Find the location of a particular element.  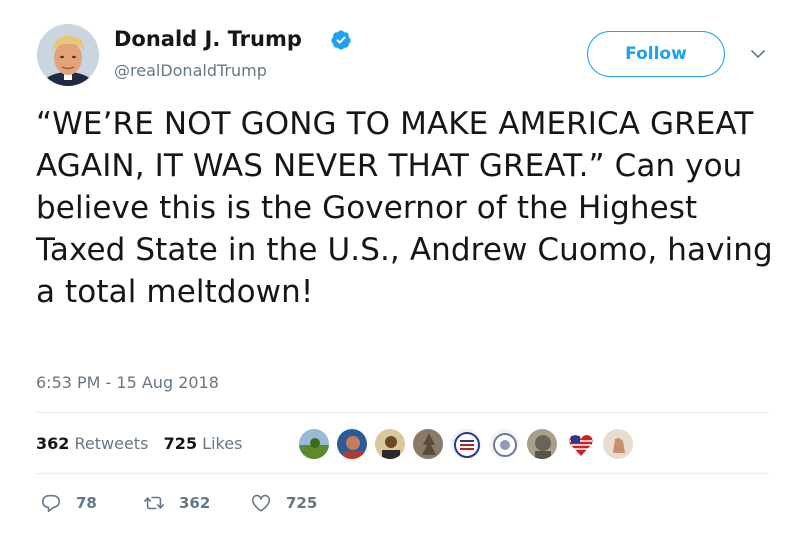

likes-stat: 725 Likes is located at coordinates (203, 443).